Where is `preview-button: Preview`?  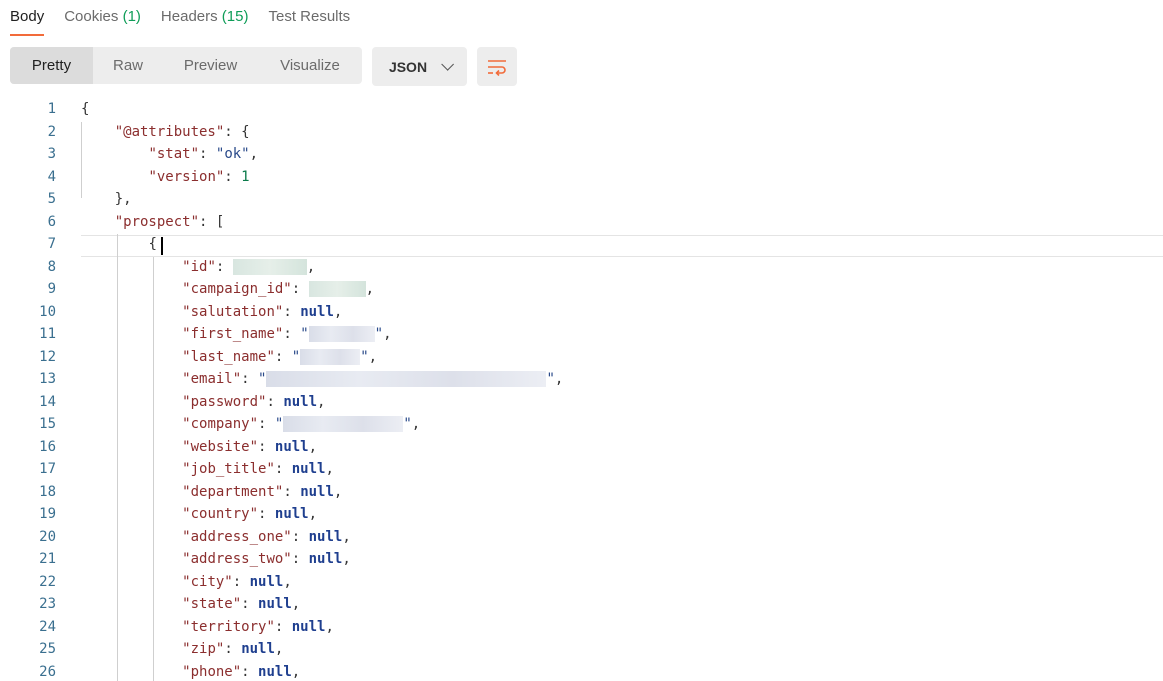
preview-button: Preview is located at coordinates (210, 65).